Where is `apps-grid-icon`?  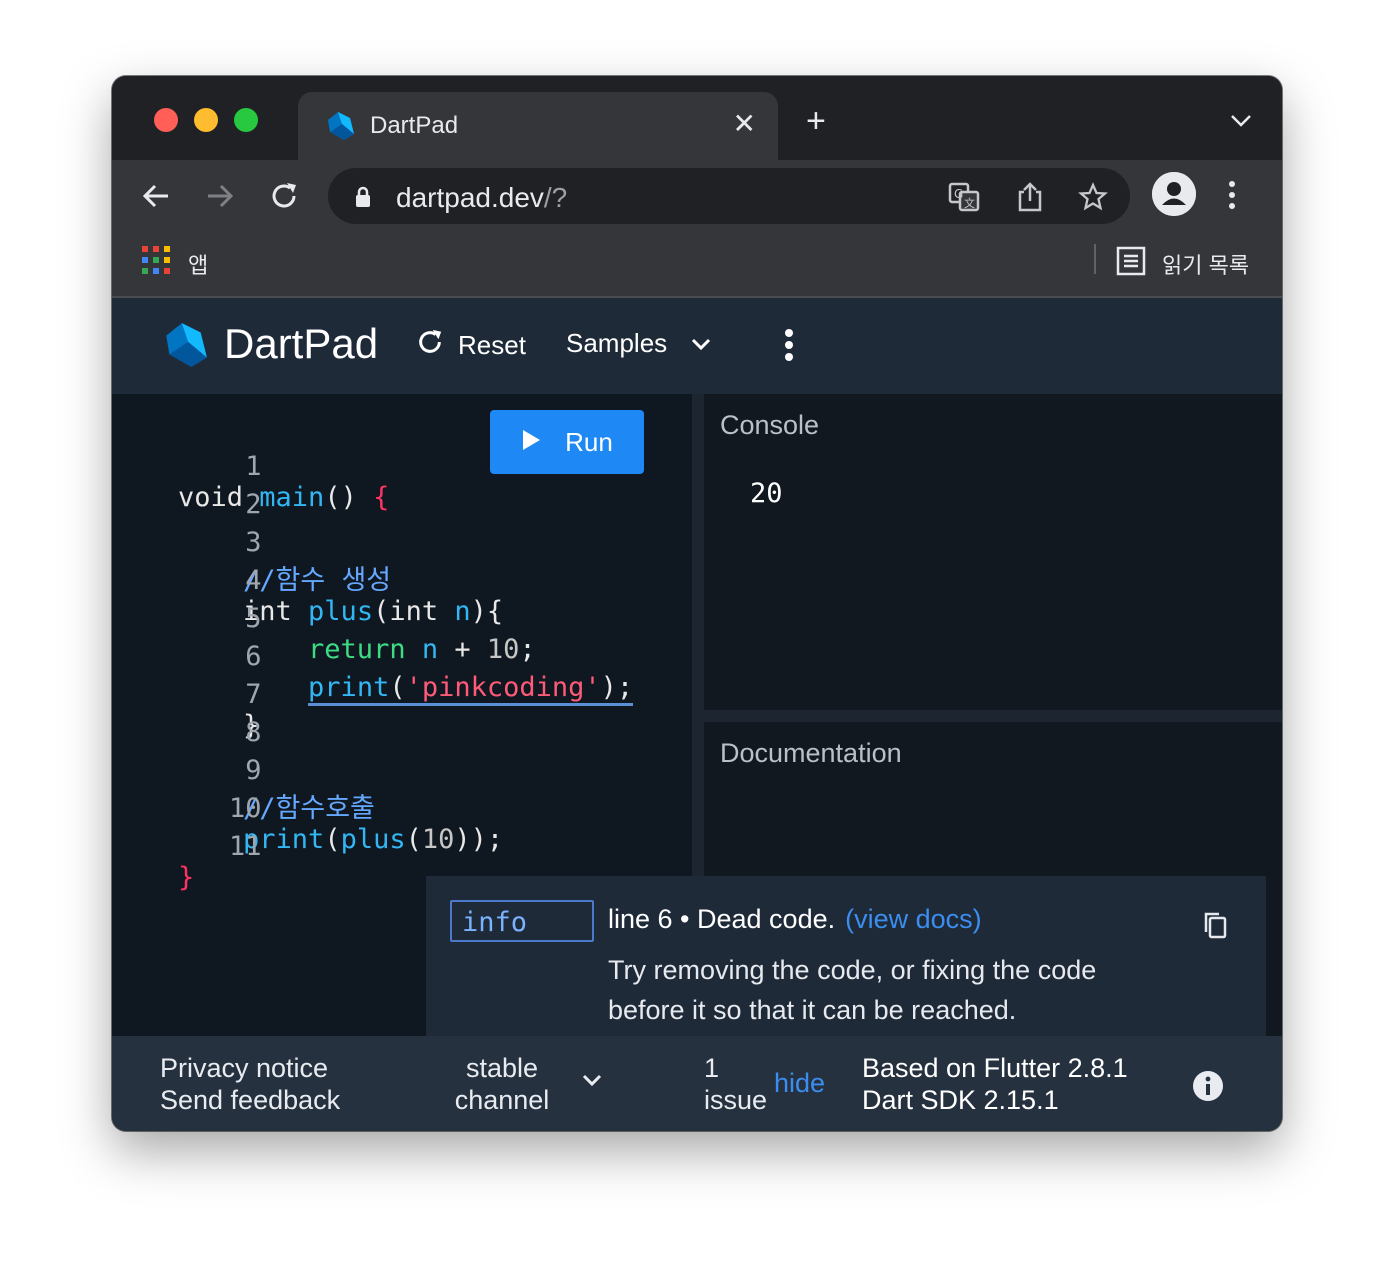
apps-grid-icon is located at coordinates (156, 262).